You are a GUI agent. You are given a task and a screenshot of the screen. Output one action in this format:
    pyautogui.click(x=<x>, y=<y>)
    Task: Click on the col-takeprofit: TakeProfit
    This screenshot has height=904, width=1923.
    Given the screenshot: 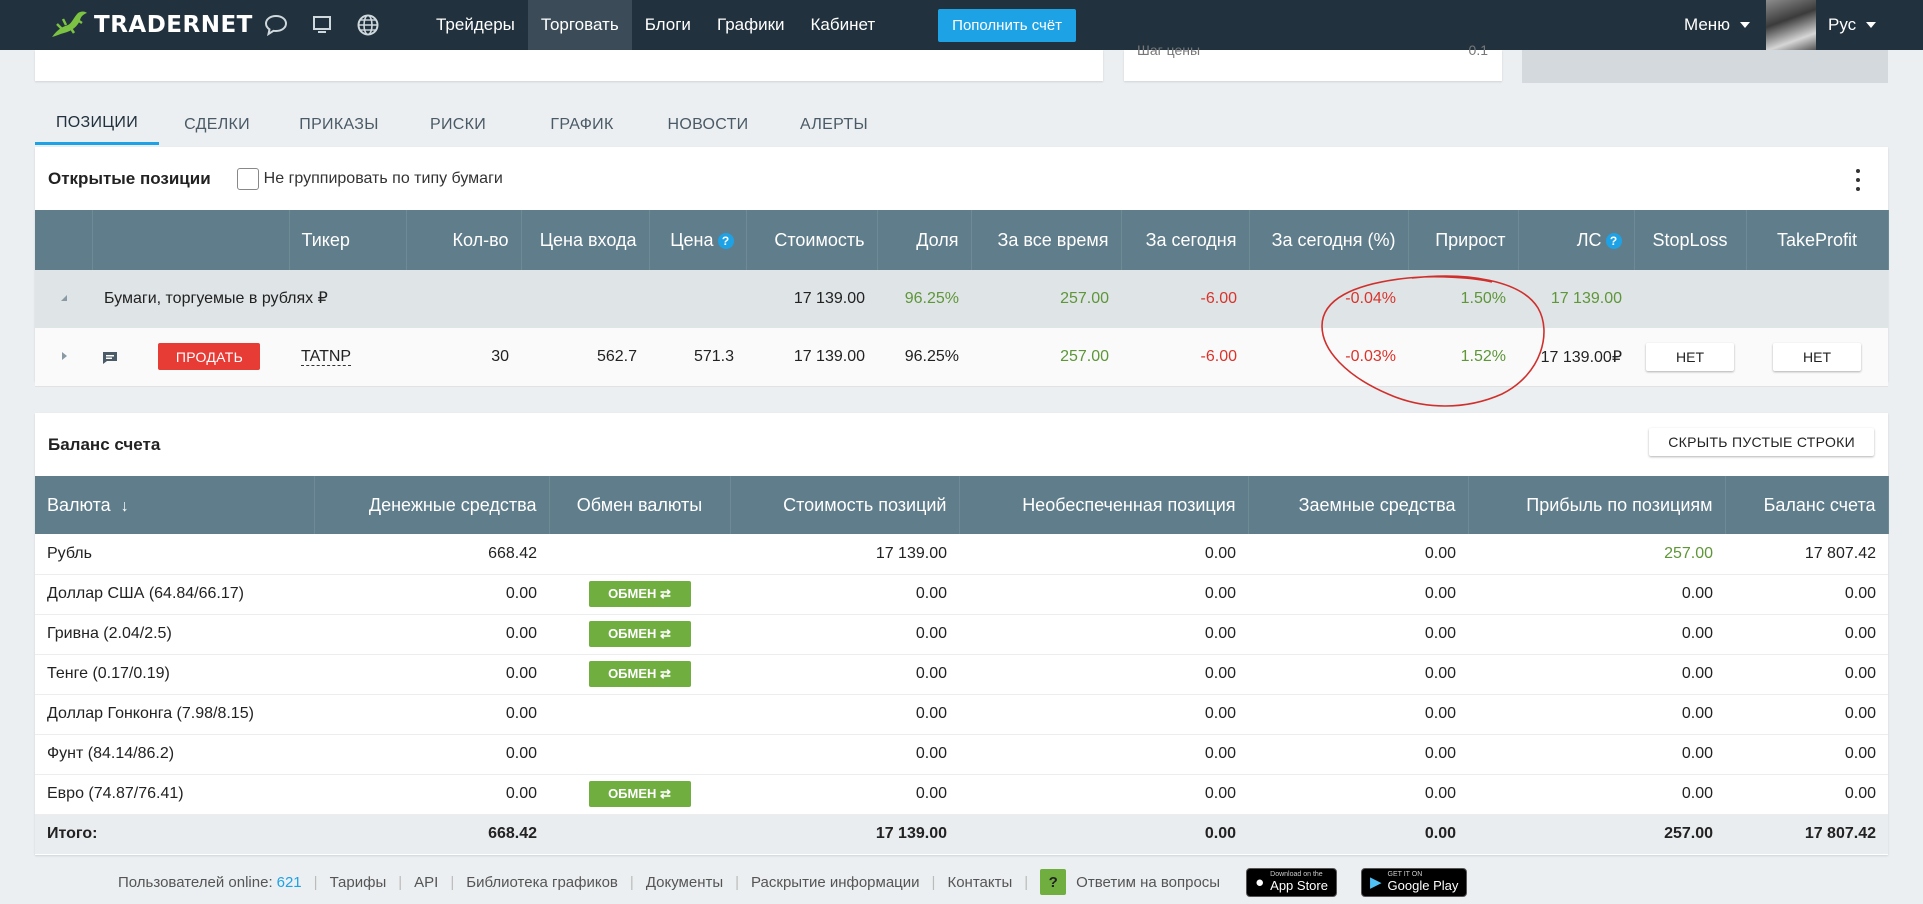 What is the action you would take?
    pyautogui.click(x=1817, y=240)
    